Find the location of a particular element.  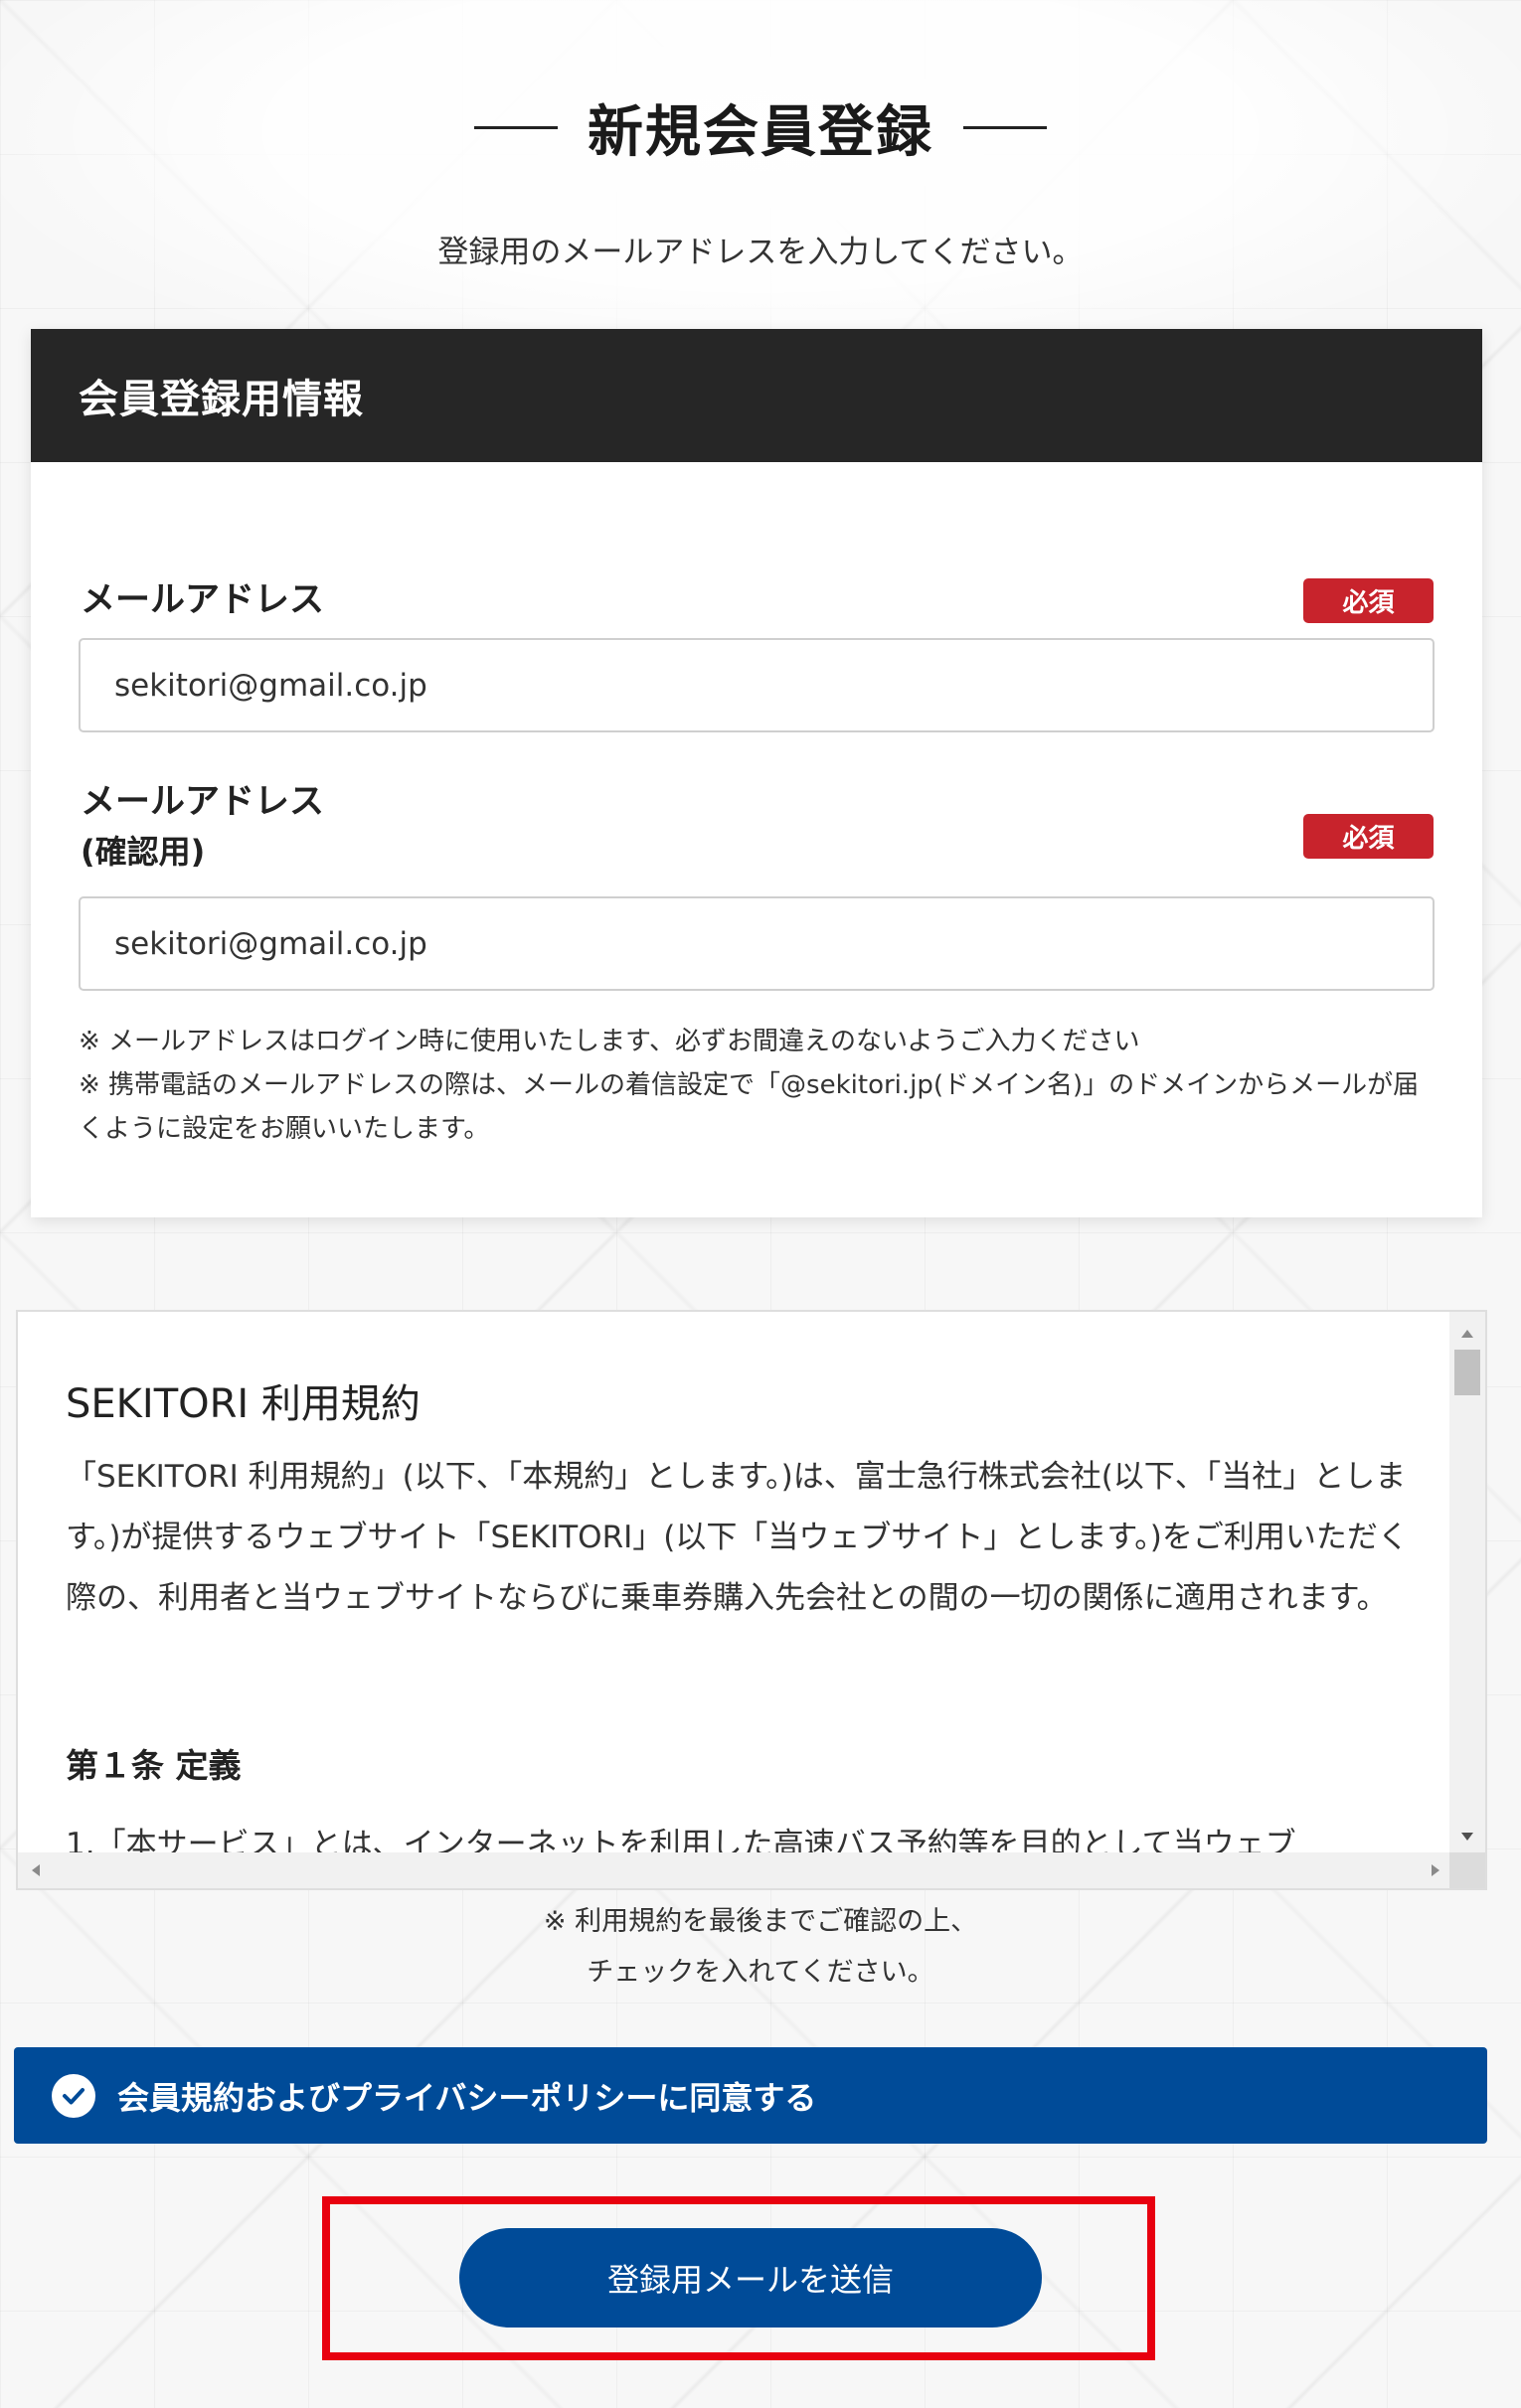

email-field is located at coordinates (757, 685).